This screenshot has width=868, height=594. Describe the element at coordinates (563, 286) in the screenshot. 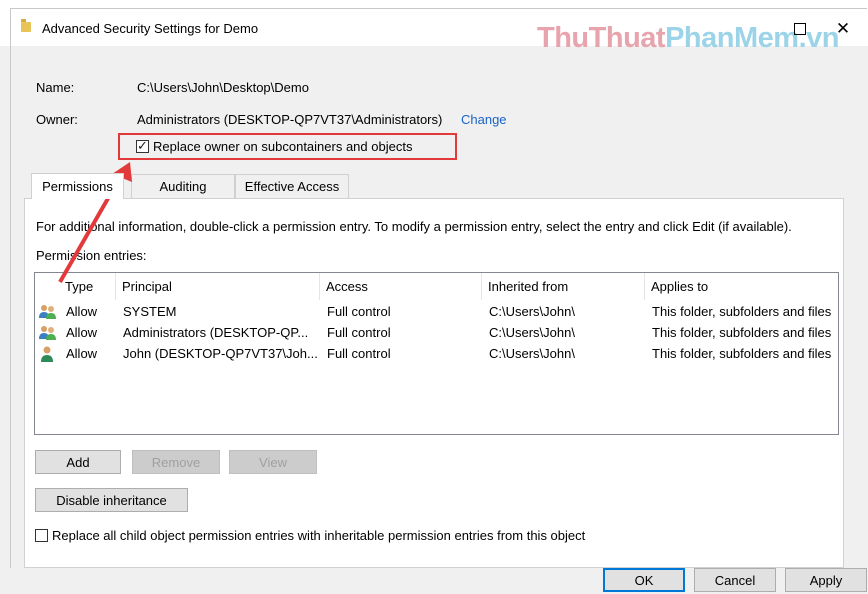

I see `column-header-inherited-from: Inherited from` at that location.